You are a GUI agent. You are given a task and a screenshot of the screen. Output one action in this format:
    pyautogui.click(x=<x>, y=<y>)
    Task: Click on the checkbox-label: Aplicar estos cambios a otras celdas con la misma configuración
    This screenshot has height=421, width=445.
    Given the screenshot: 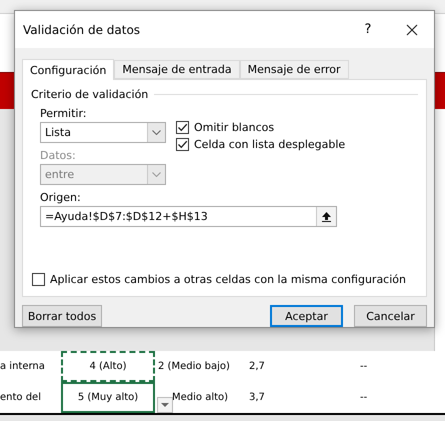 What is the action you would take?
    pyautogui.click(x=228, y=279)
    